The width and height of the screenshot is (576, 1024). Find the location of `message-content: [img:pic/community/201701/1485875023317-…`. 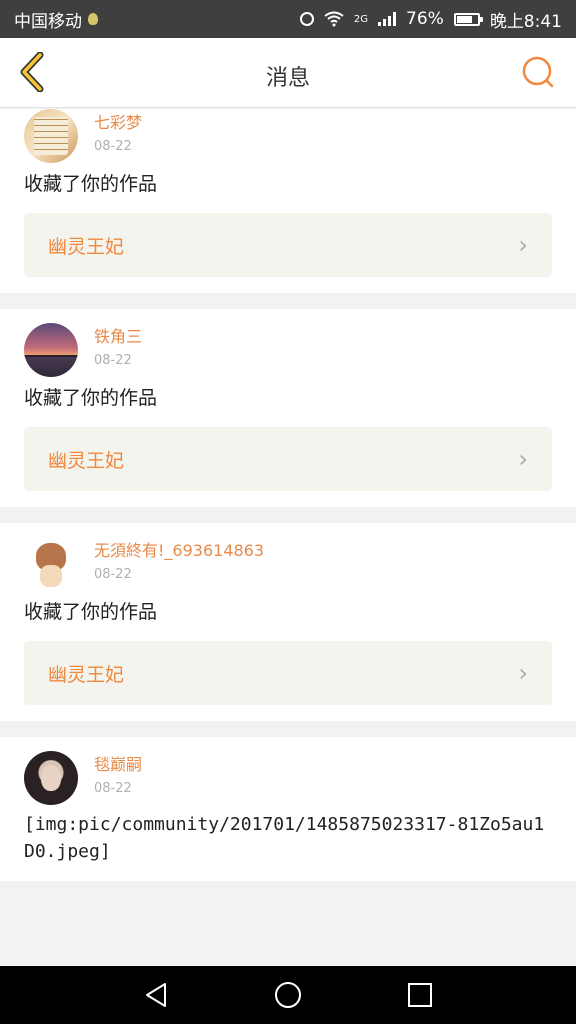

message-content: [img:pic/community/201701/1485875023317-… is located at coordinates (284, 838).